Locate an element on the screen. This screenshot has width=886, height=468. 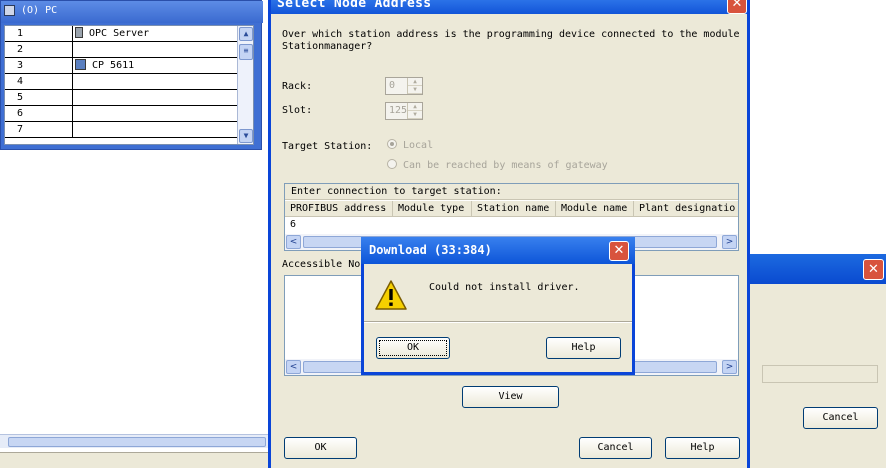
dialog-title: Select Node Address is located at coordinates (354, 5).